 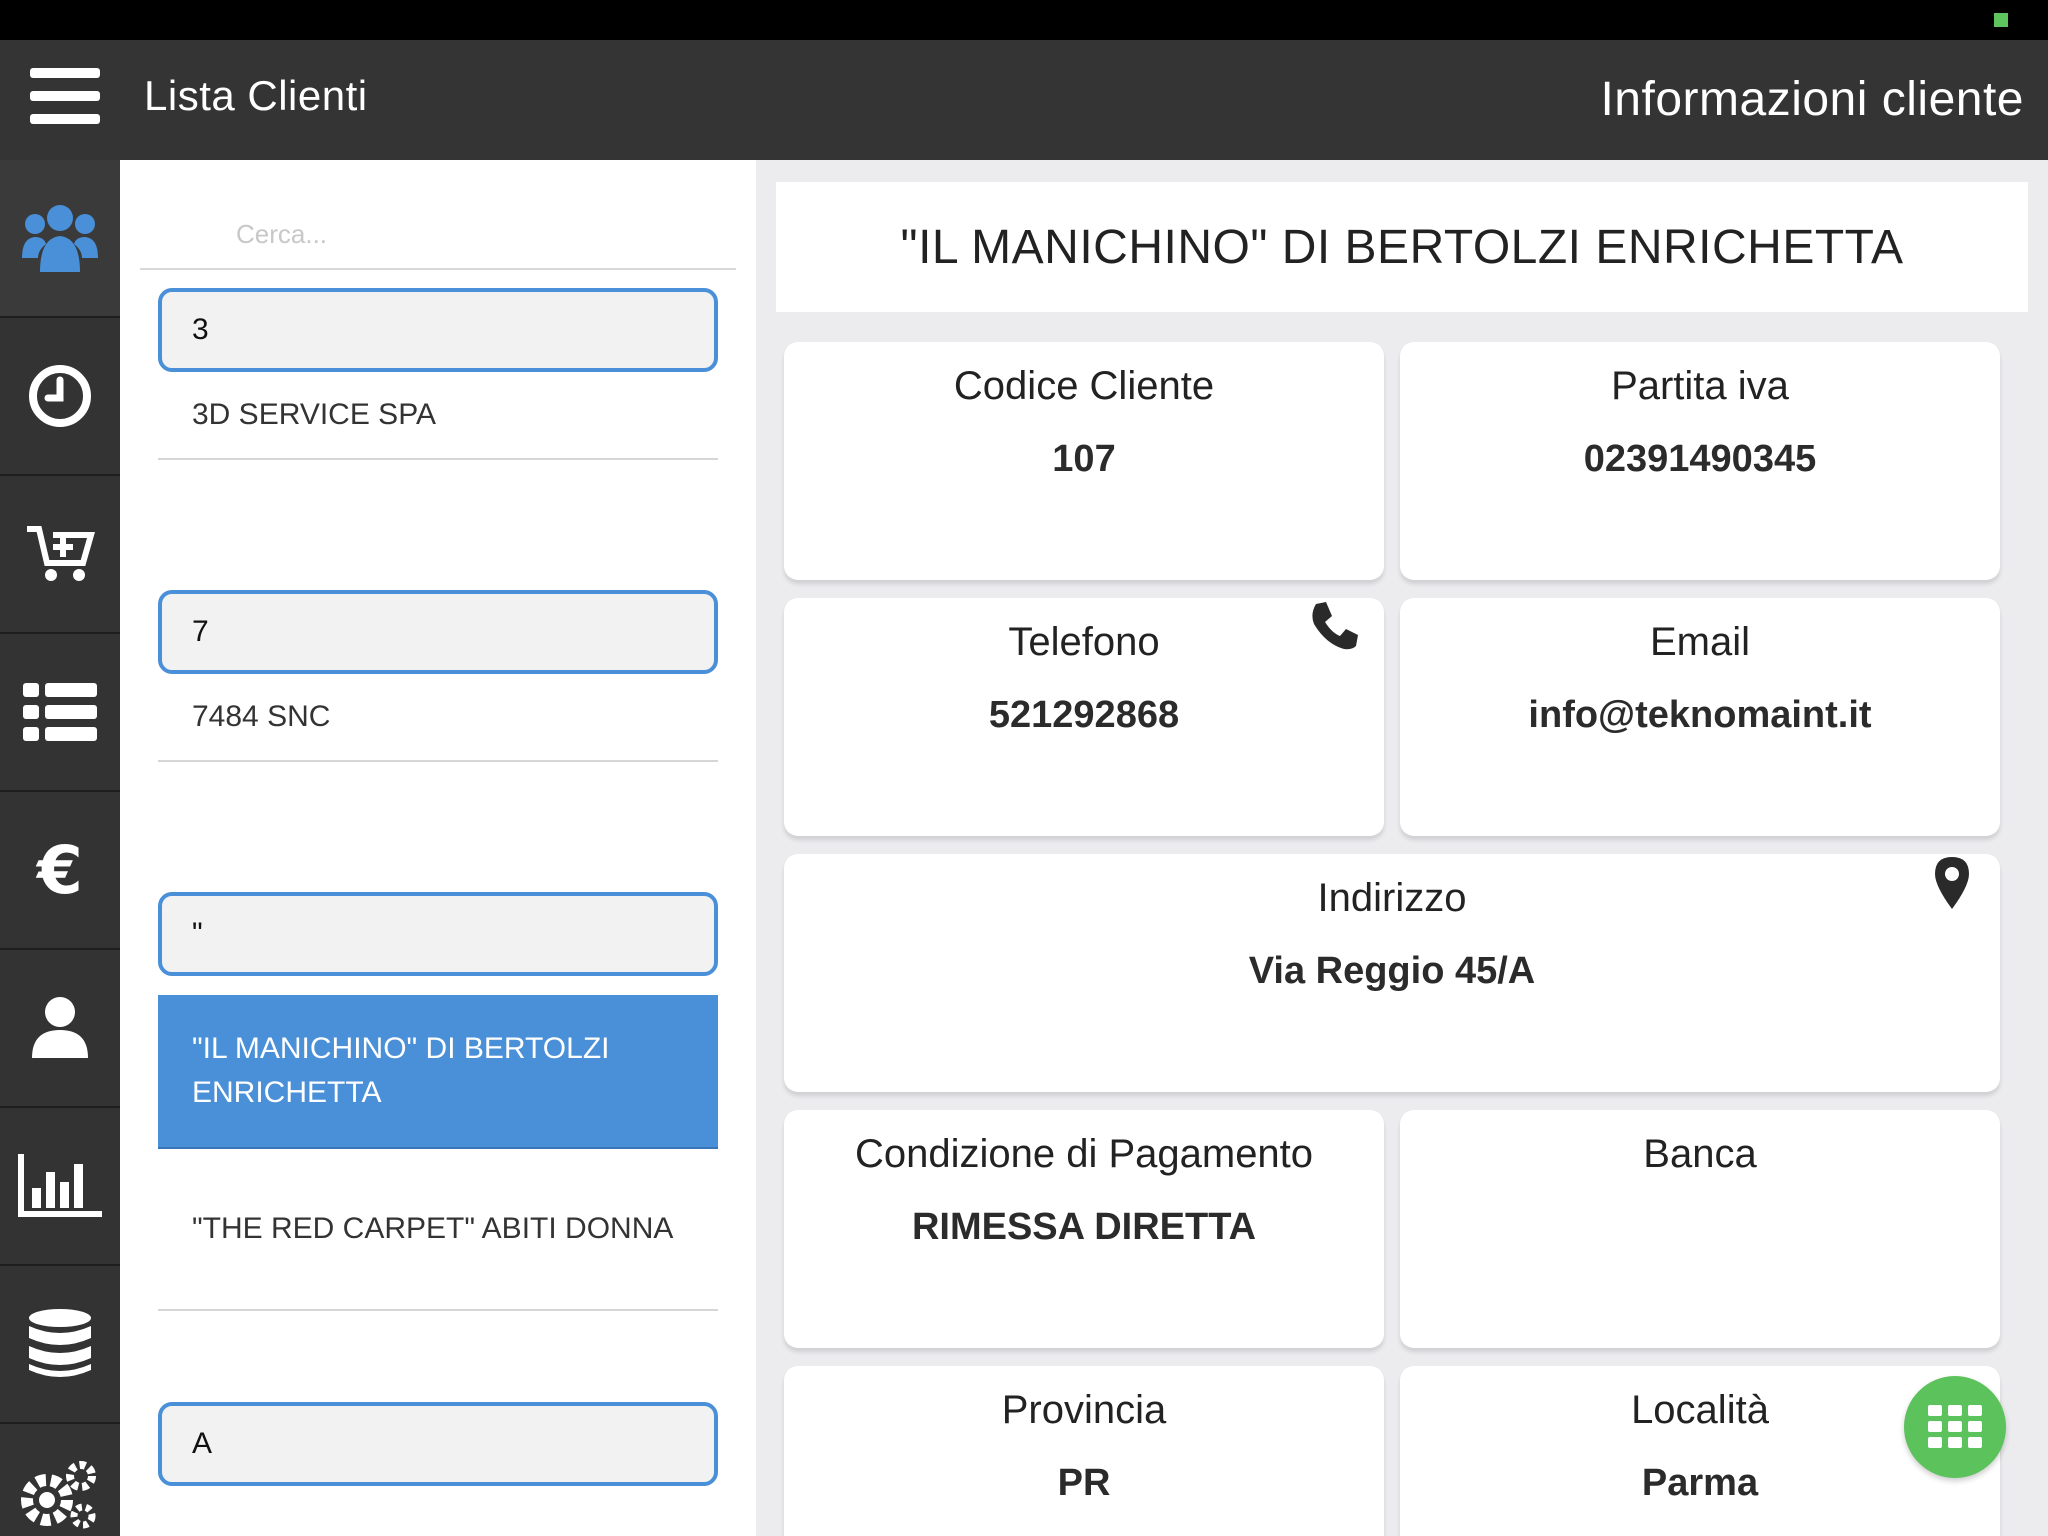 I want to click on codice-cliente-value: 107, so click(x=1084, y=459).